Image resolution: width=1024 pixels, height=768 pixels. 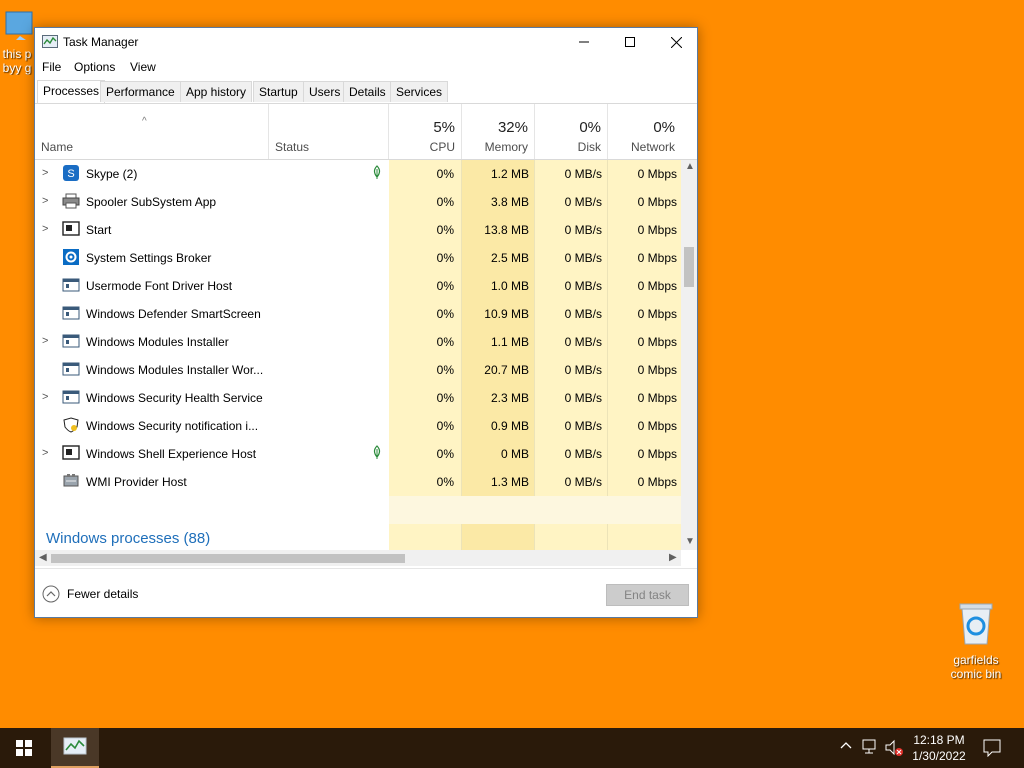 What do you see at coordinates (90, 594) in the screenshot?
I see `fewer-details-button: Fewer details` at bounding box center [90, 594].